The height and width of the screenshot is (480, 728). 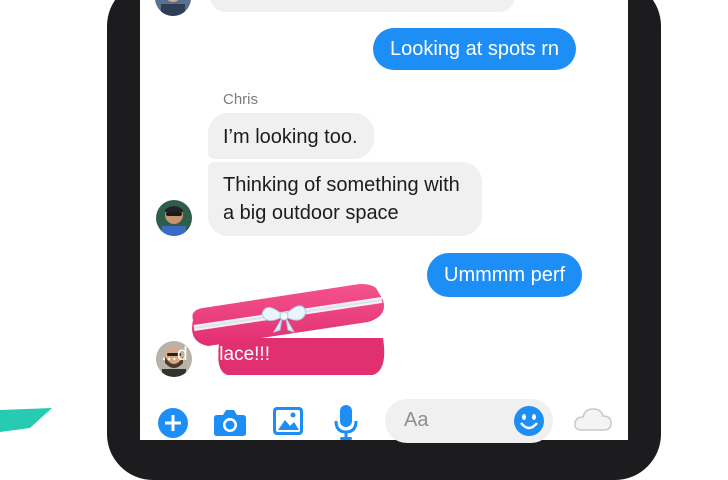 What do you see at coordinates (341, 185) in the screenshot?
I see `message-line: Thinking of something with` at bounding box center [341, 185].